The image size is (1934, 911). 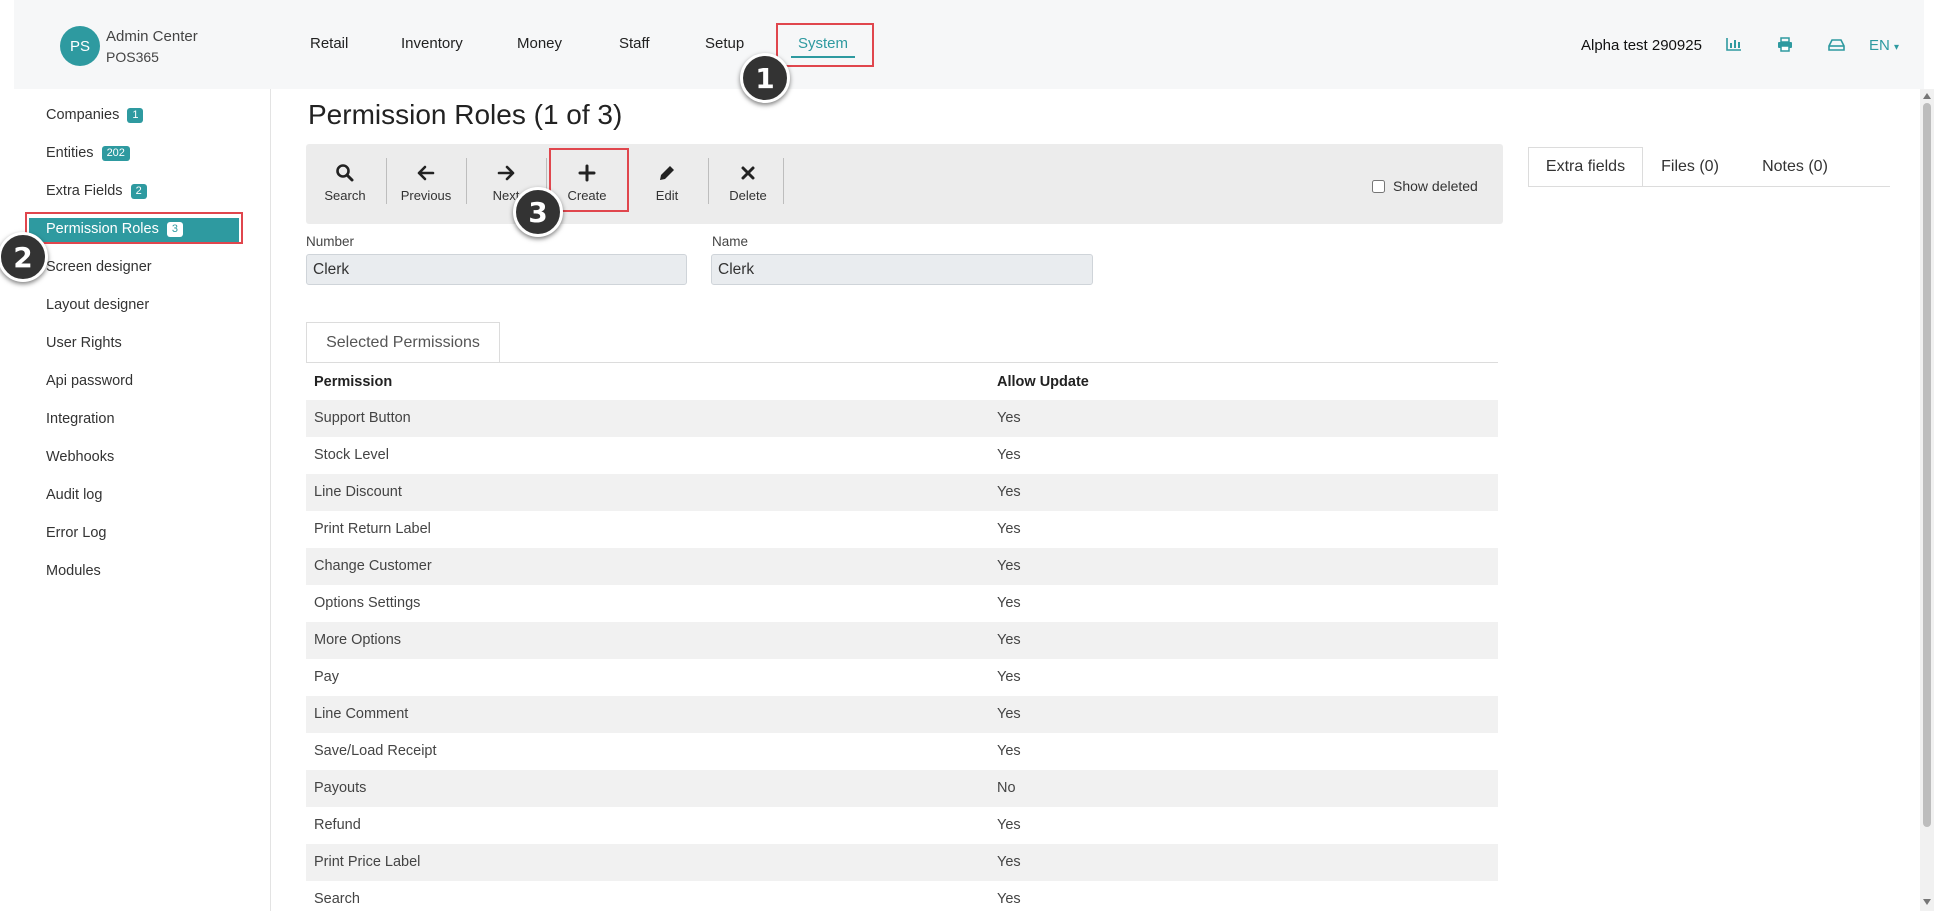 What do you see at coordinates (329, 43) in the screenshot?
I see `topnav-retail: Retail` at bounding box center [329, 43].